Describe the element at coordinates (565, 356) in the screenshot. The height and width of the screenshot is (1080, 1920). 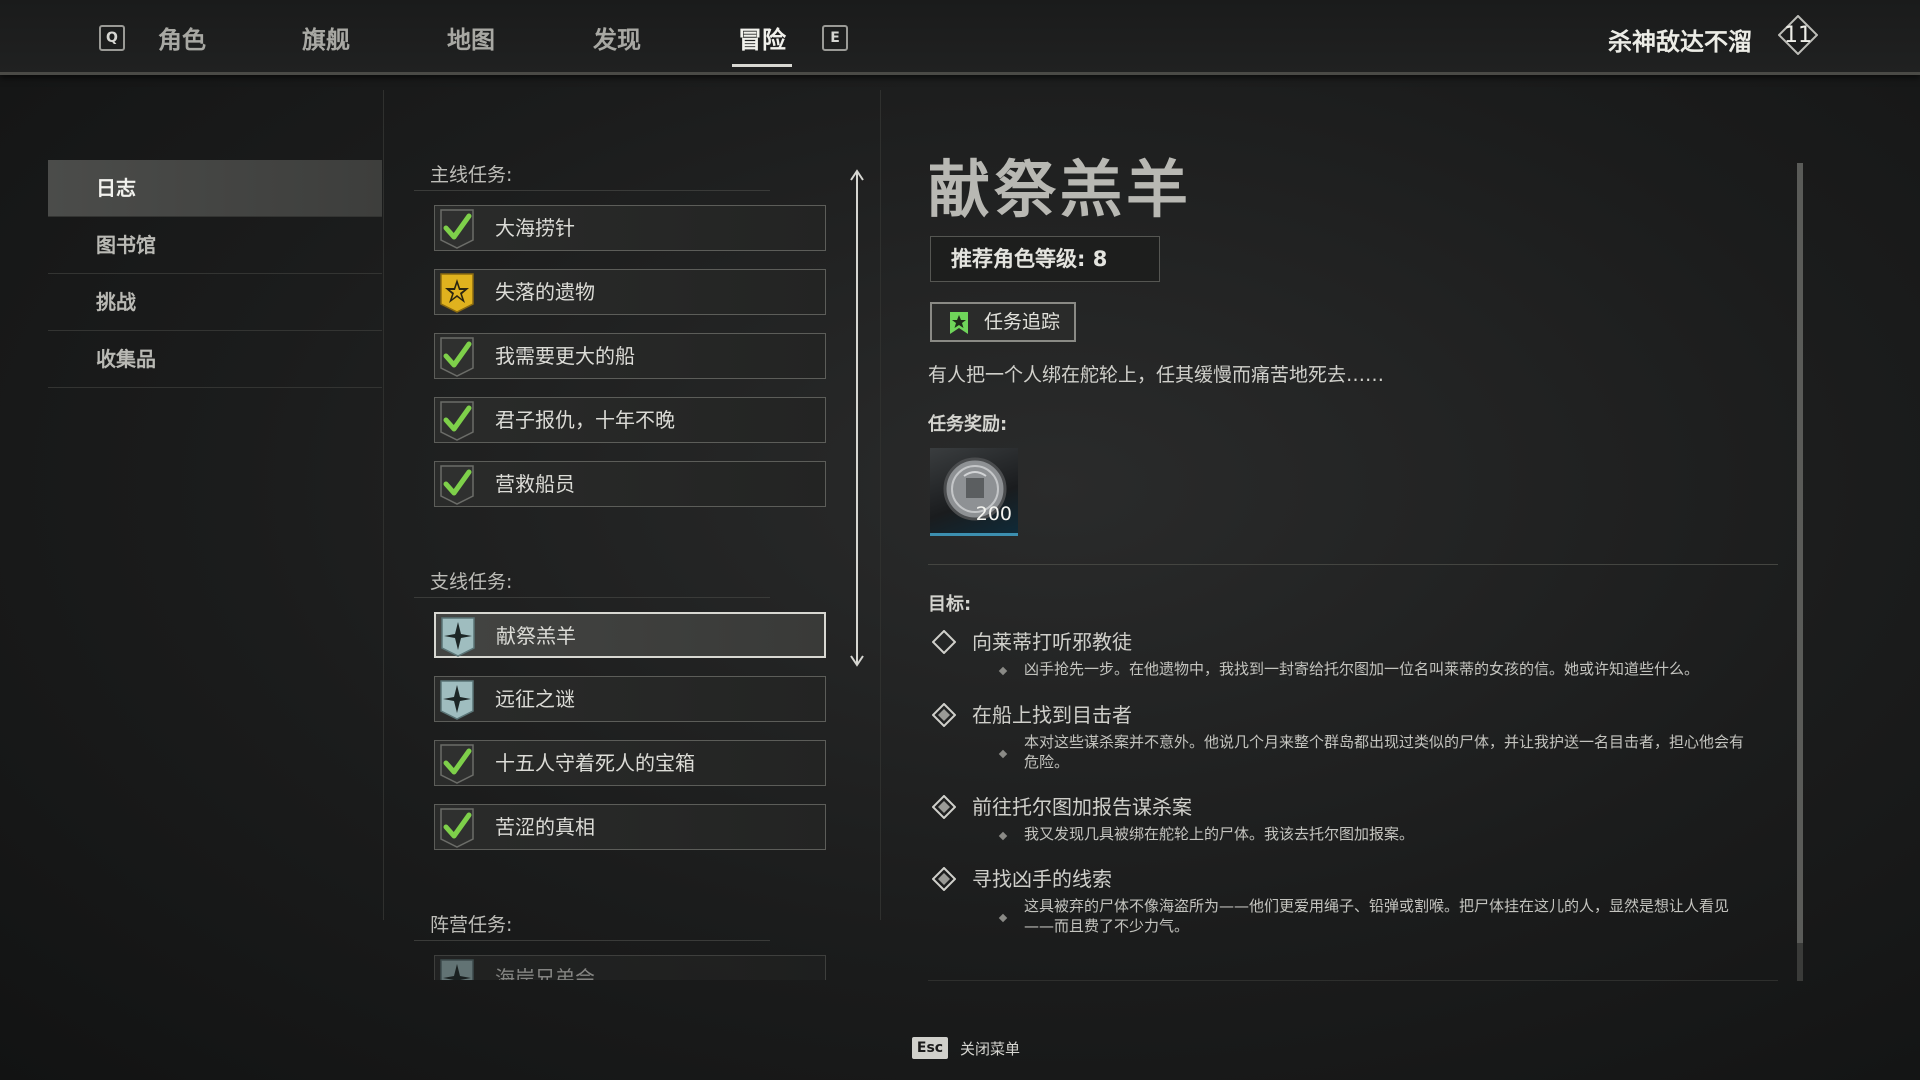
I see `quest-label: 我需要更大的船` at that location.